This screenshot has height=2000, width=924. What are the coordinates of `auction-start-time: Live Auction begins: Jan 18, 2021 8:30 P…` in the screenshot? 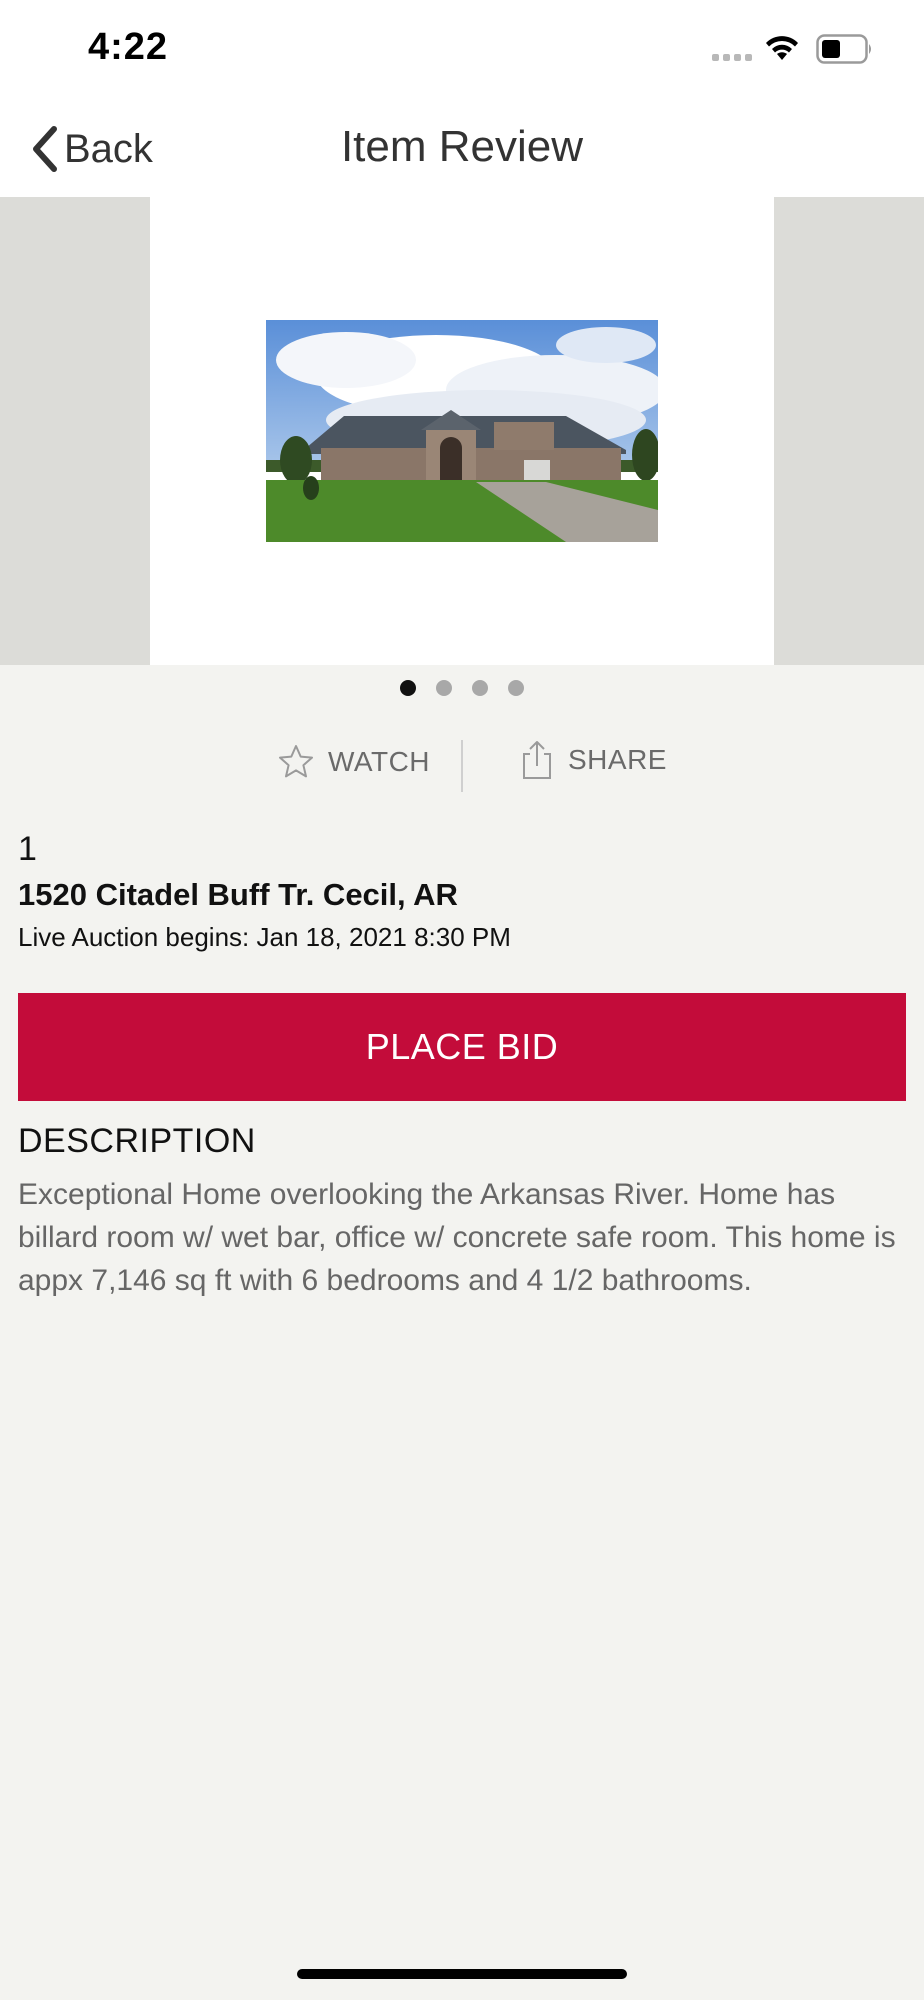 It's located at (264, 937).